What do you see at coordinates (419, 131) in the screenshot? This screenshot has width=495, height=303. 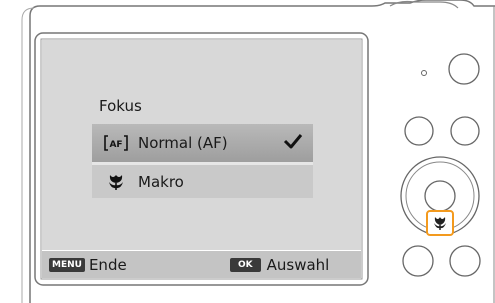 I see `playback-button` at bounding box center [419, 131].